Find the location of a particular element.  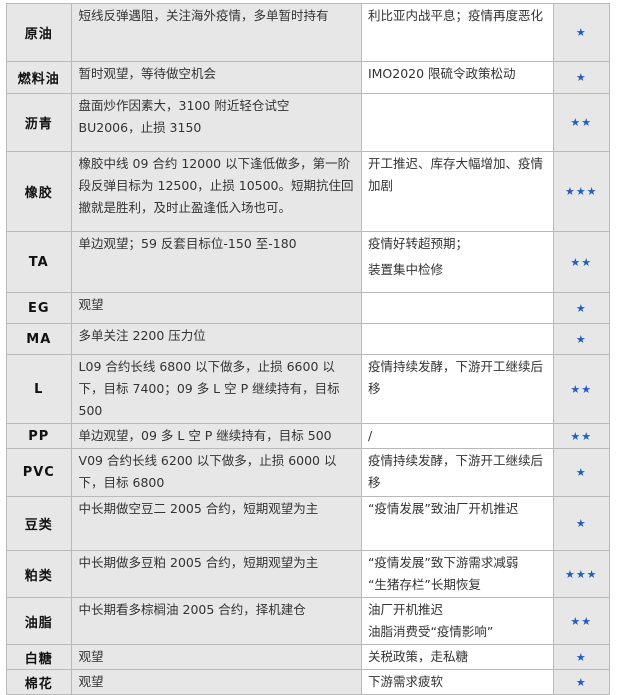

strategy-view: 短线反弹遇阻，关注海外疫情，多单暂时持有 is located at coordinates (216, 32).